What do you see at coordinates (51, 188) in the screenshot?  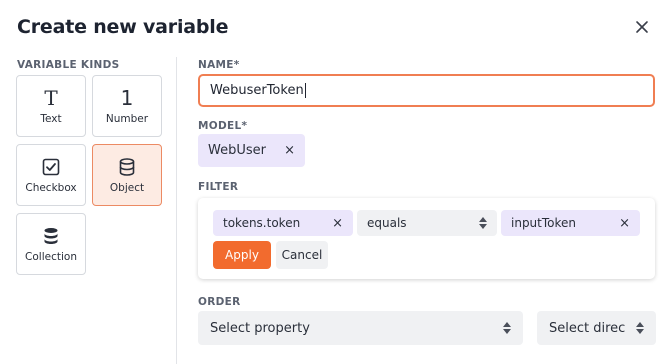 I see `kind-checkbox-label: Checkbox` at bounding box center [51, 188].